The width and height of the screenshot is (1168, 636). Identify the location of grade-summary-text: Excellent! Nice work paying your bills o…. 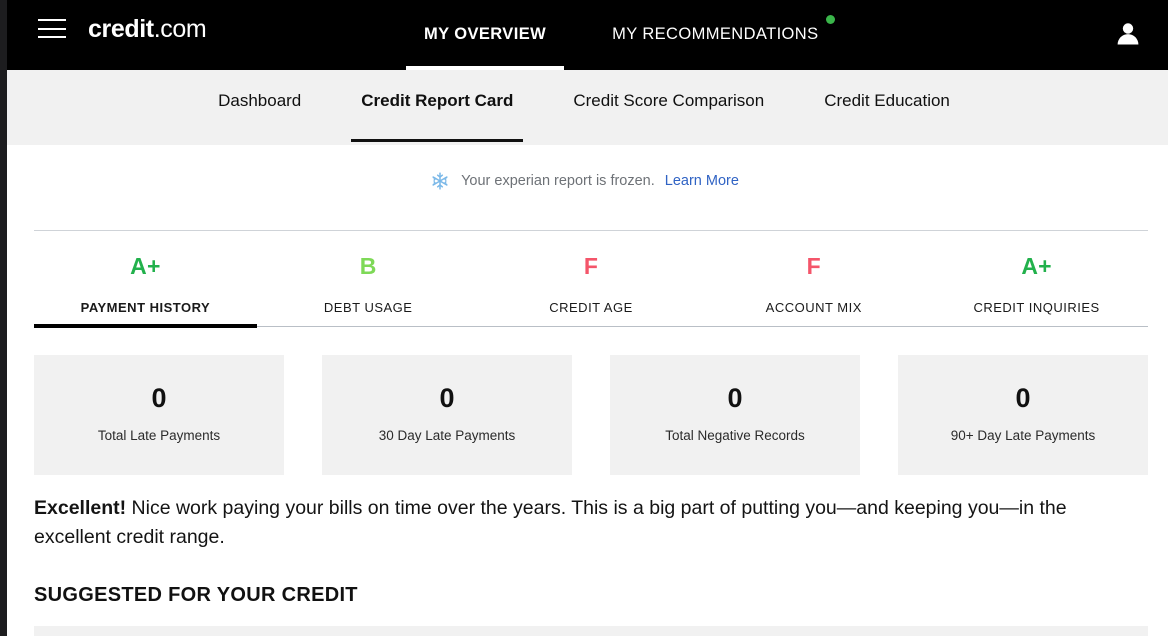
(587, 523).